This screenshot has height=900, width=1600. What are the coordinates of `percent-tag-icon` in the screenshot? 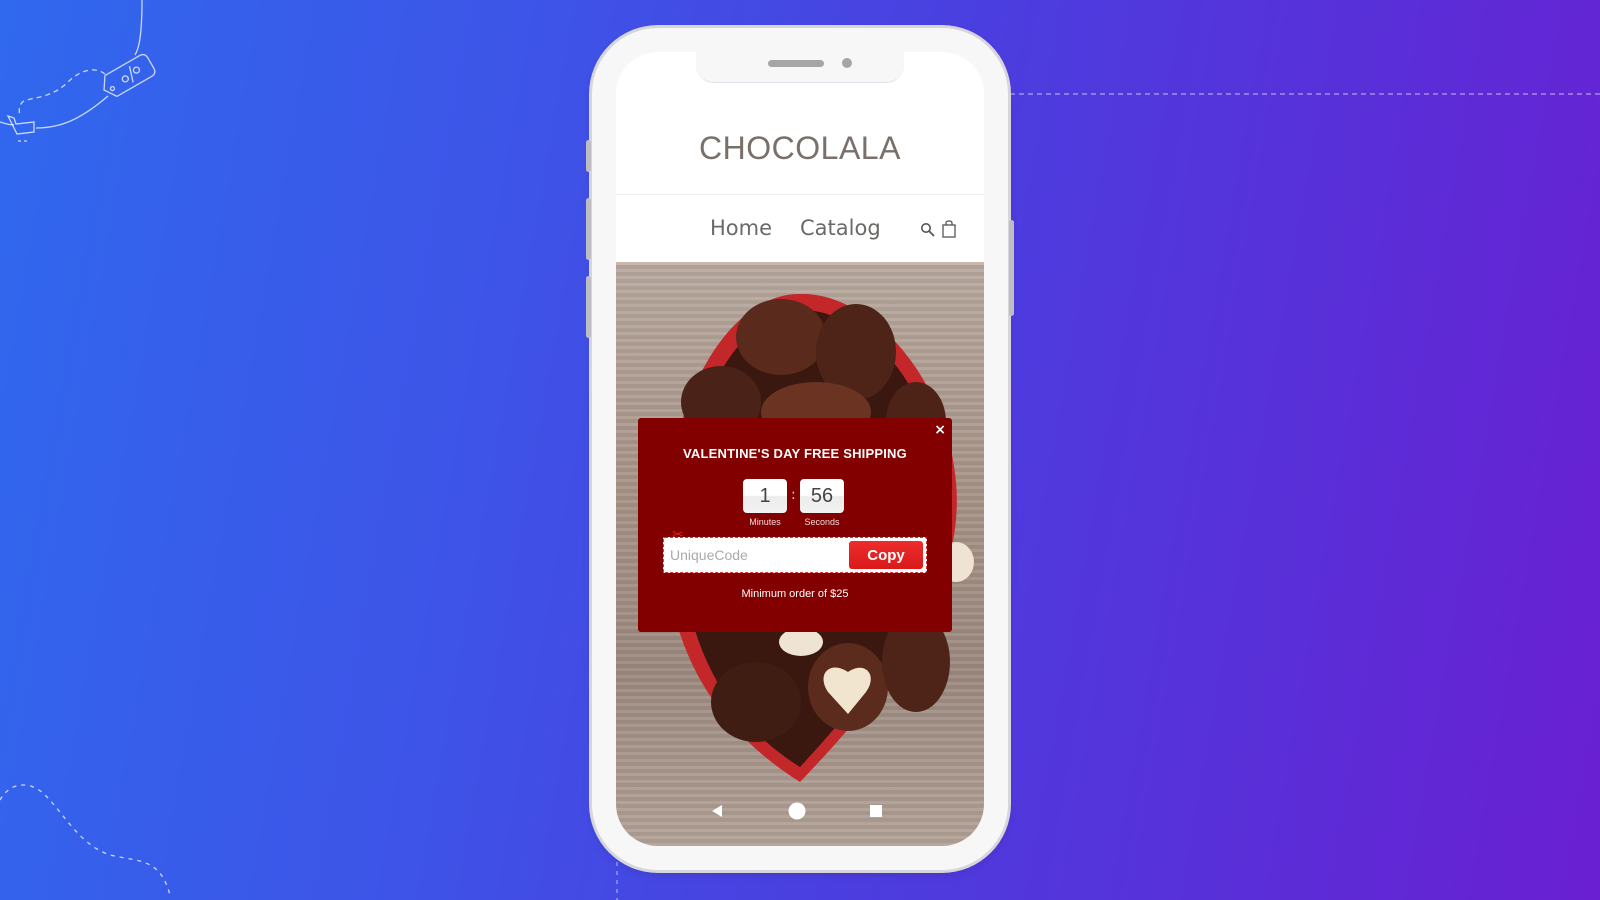 It's located at (129, 75).